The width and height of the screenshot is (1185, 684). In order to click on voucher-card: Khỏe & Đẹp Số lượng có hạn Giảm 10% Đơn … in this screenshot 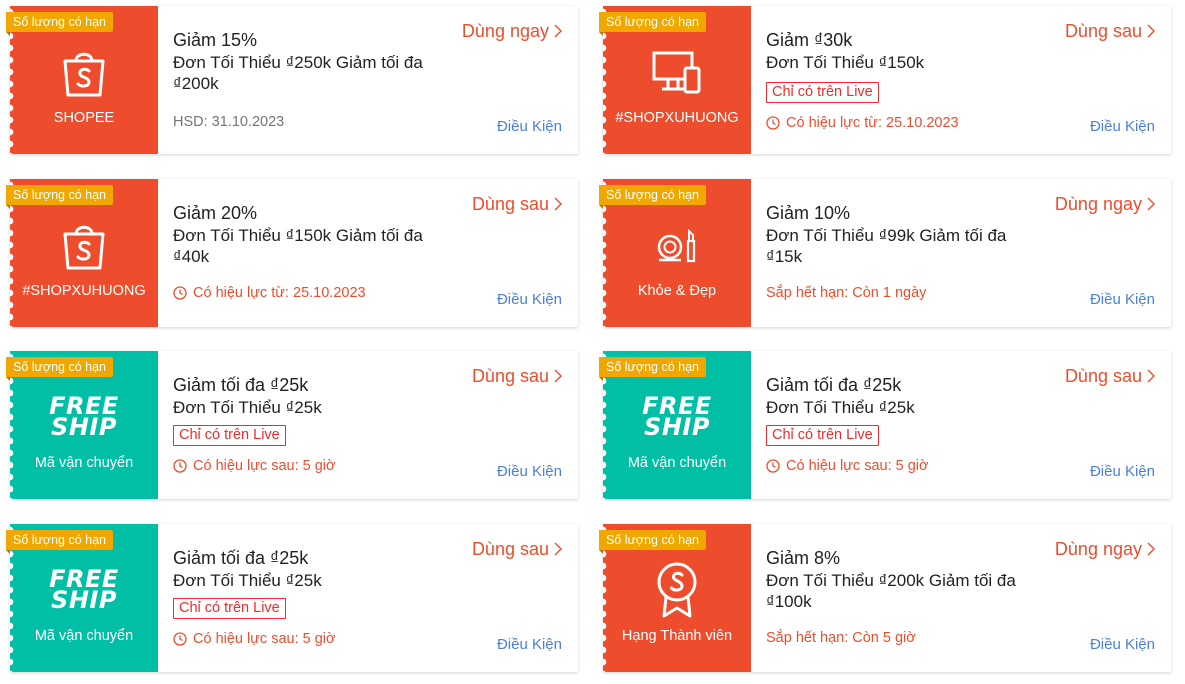, I will do `click(885, 253)`.